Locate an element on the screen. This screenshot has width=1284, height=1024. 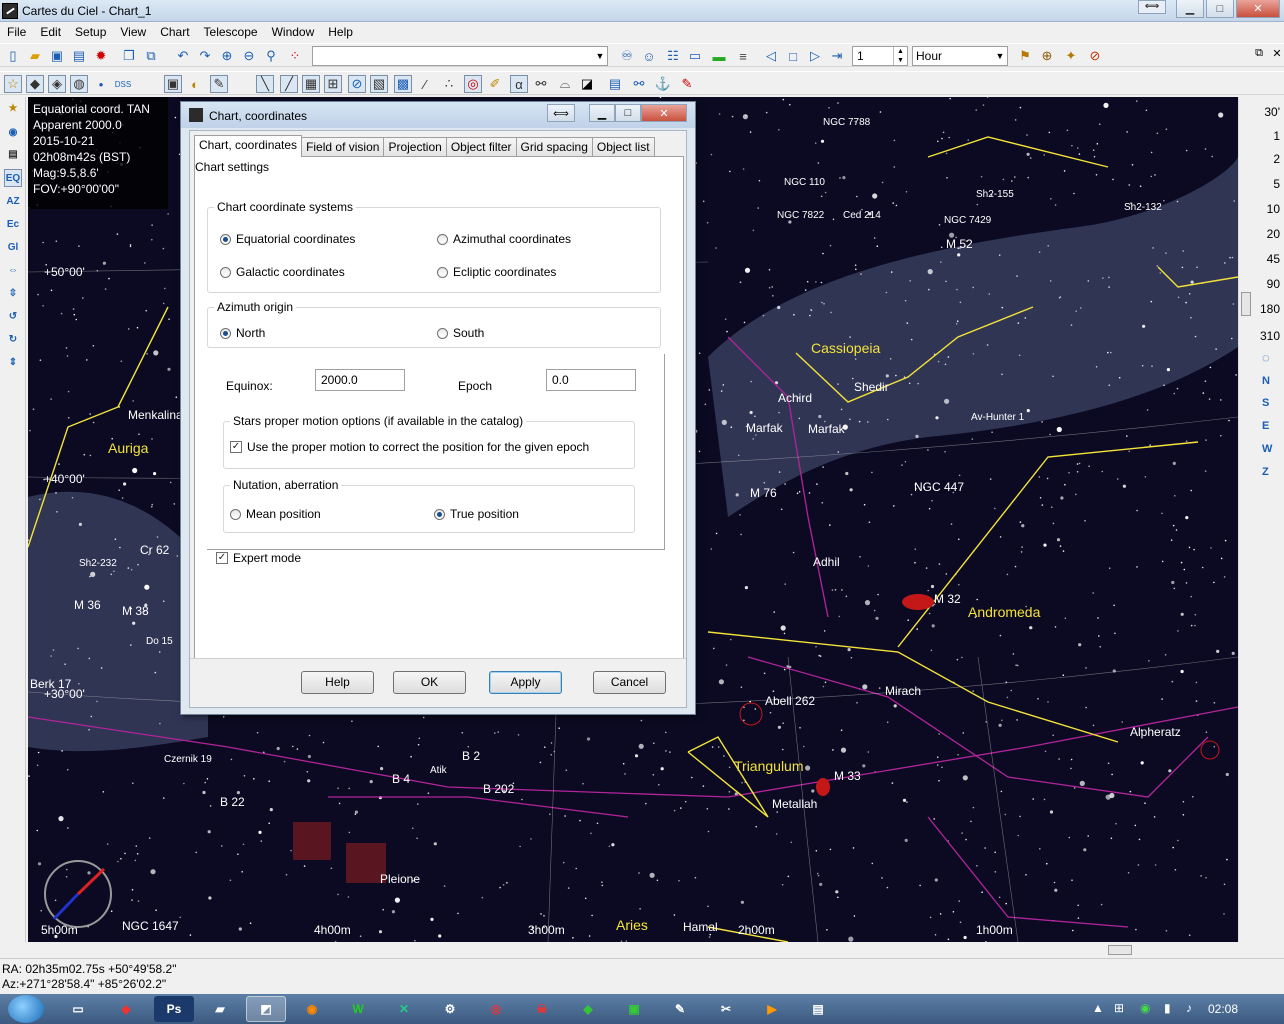
stars-icon: ☆ is located at coordinates (13, 84).